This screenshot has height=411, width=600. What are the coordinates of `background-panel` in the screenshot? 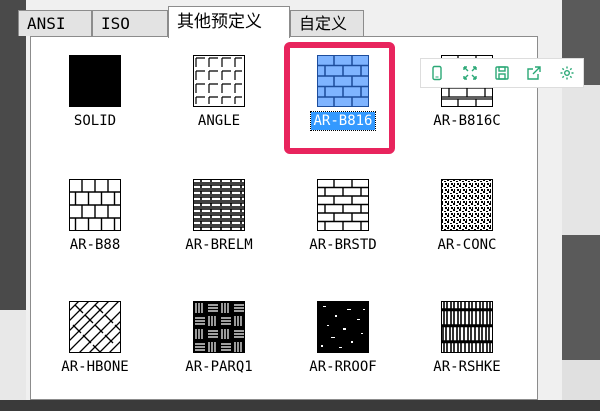 It's located at (581, 160).